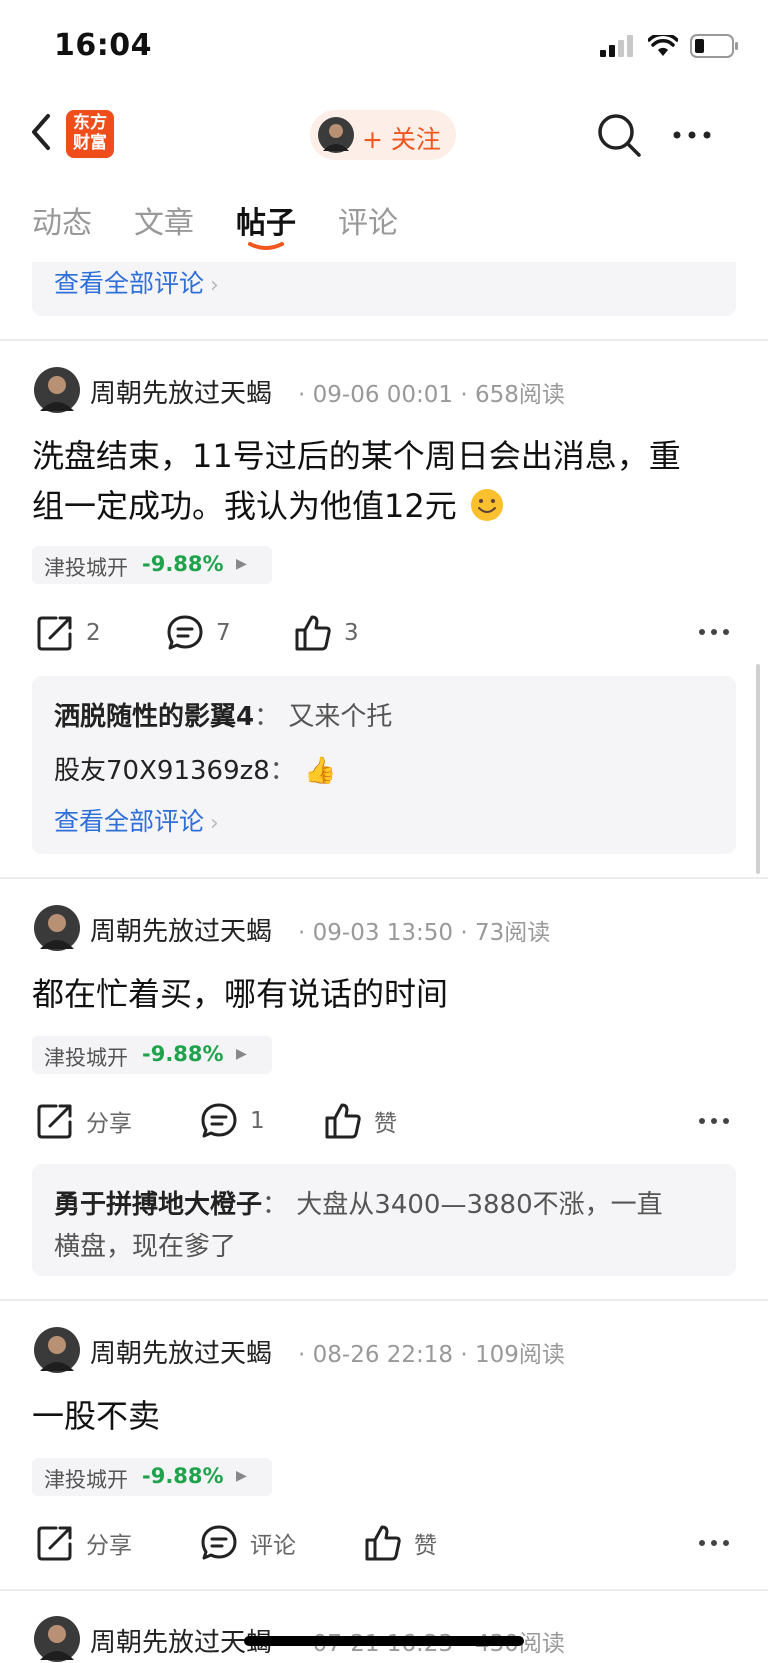 The height and width of the screenshot is (1663, 768). Describe the element at coordinates (384, 765) in the screenshot. I see `comment-card: 洒脱随性的影翼4： 又来个托 股友70X91369z8： 👍 查看全部评论 ›` at that location.